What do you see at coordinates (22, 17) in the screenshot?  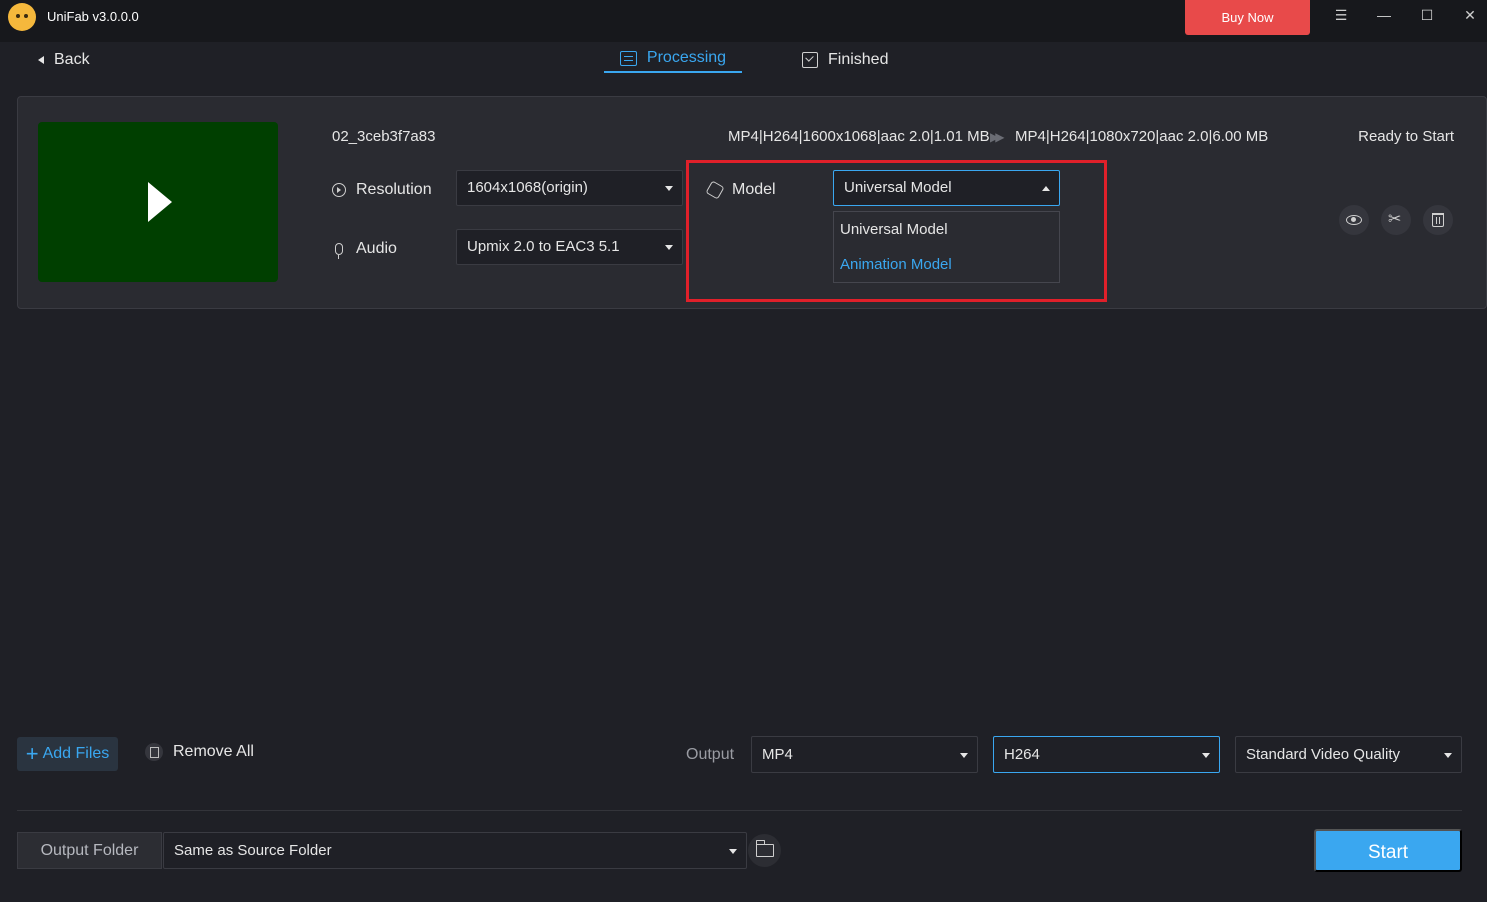 I see `unifab-logo-icon` at bounding box center [22, 17].